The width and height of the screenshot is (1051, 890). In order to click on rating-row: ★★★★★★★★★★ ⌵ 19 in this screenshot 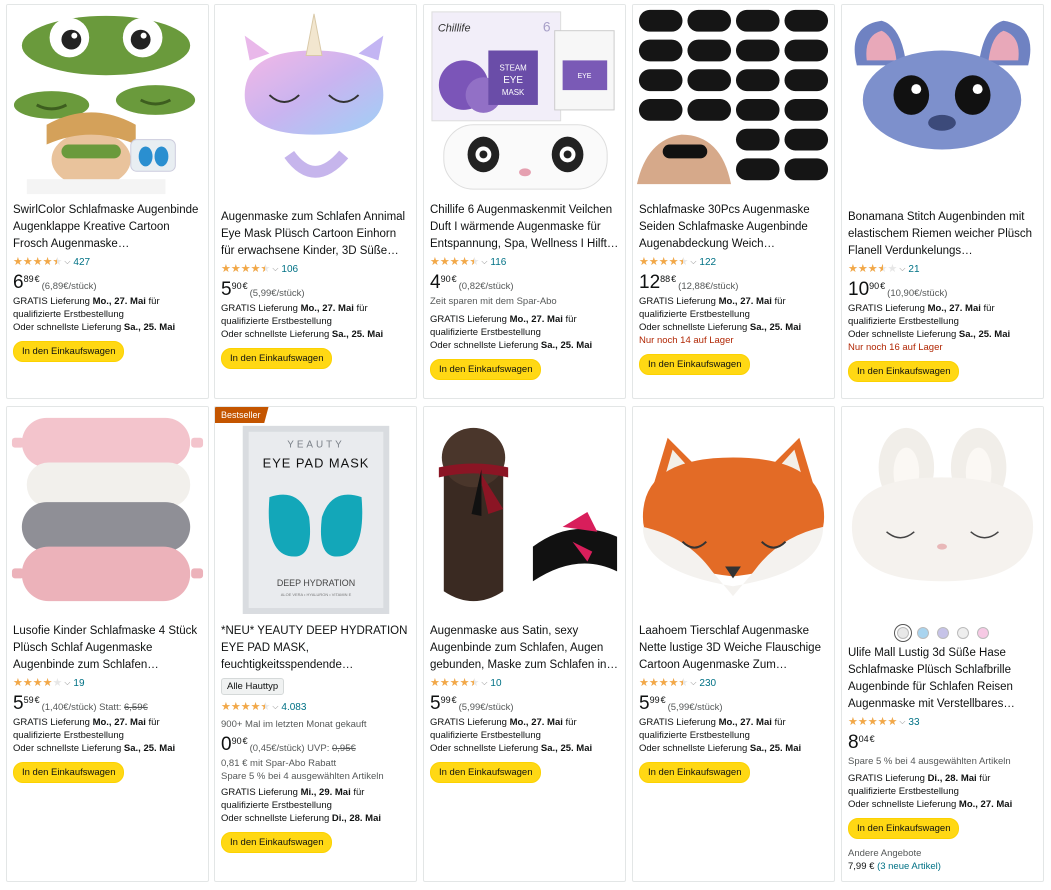, I will do `click(107, 683)`.